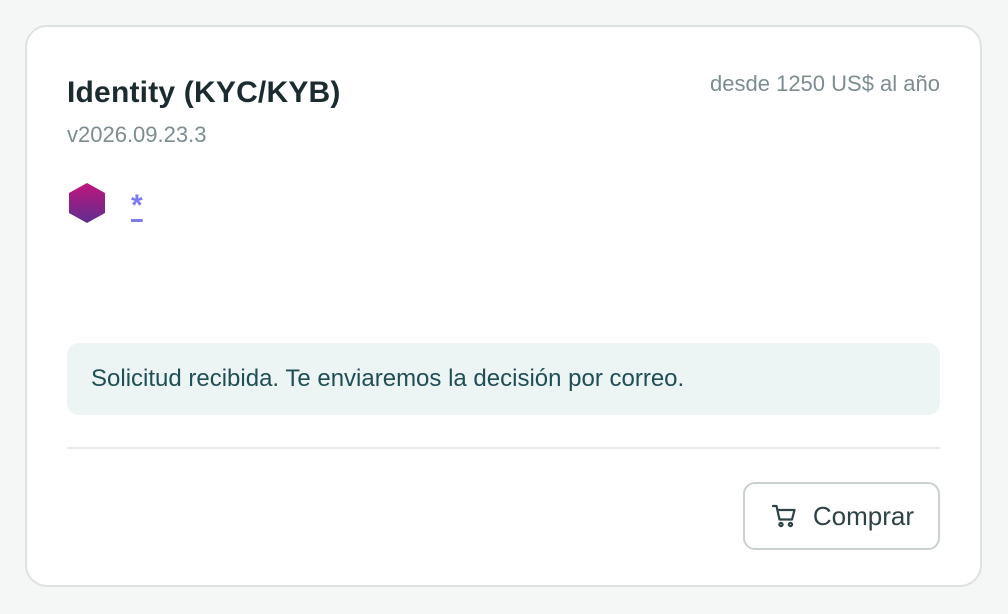  I want to click on buy-button: Comprar, so click(841, 516).